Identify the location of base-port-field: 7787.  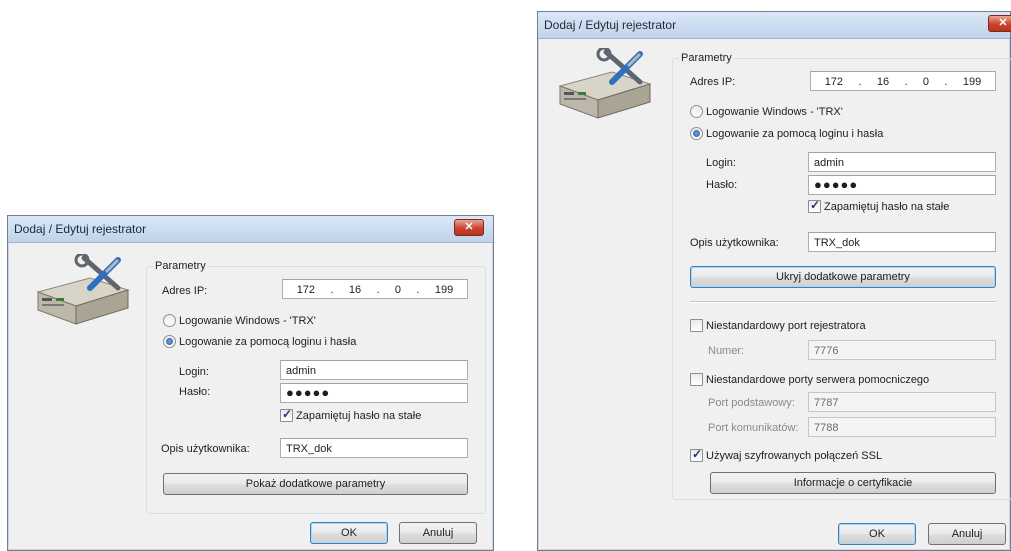
(902, 402).